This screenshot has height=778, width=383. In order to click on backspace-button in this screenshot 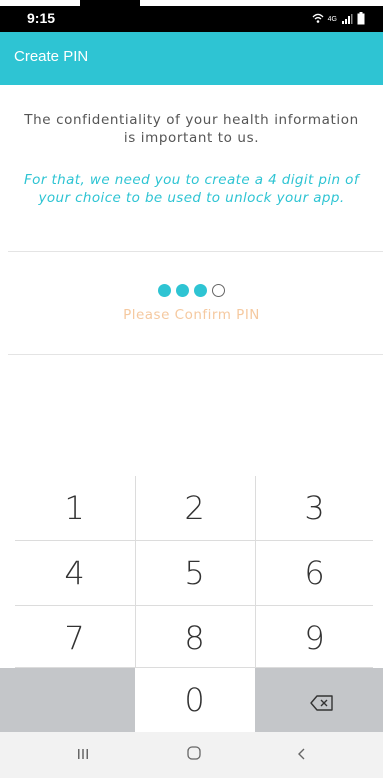, I will do `click(319, 700)`.